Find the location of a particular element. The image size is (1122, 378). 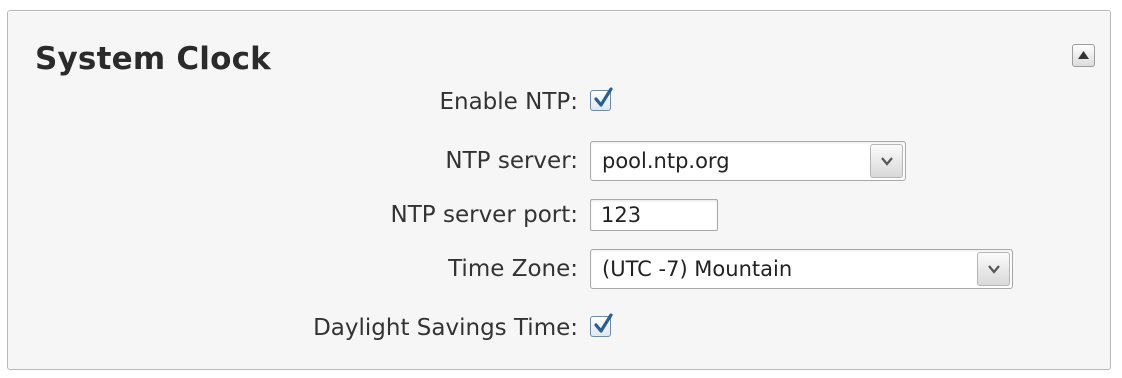

ntp-server-row: NTP server: pool.ntp.org is located at coordinates (563, 161).